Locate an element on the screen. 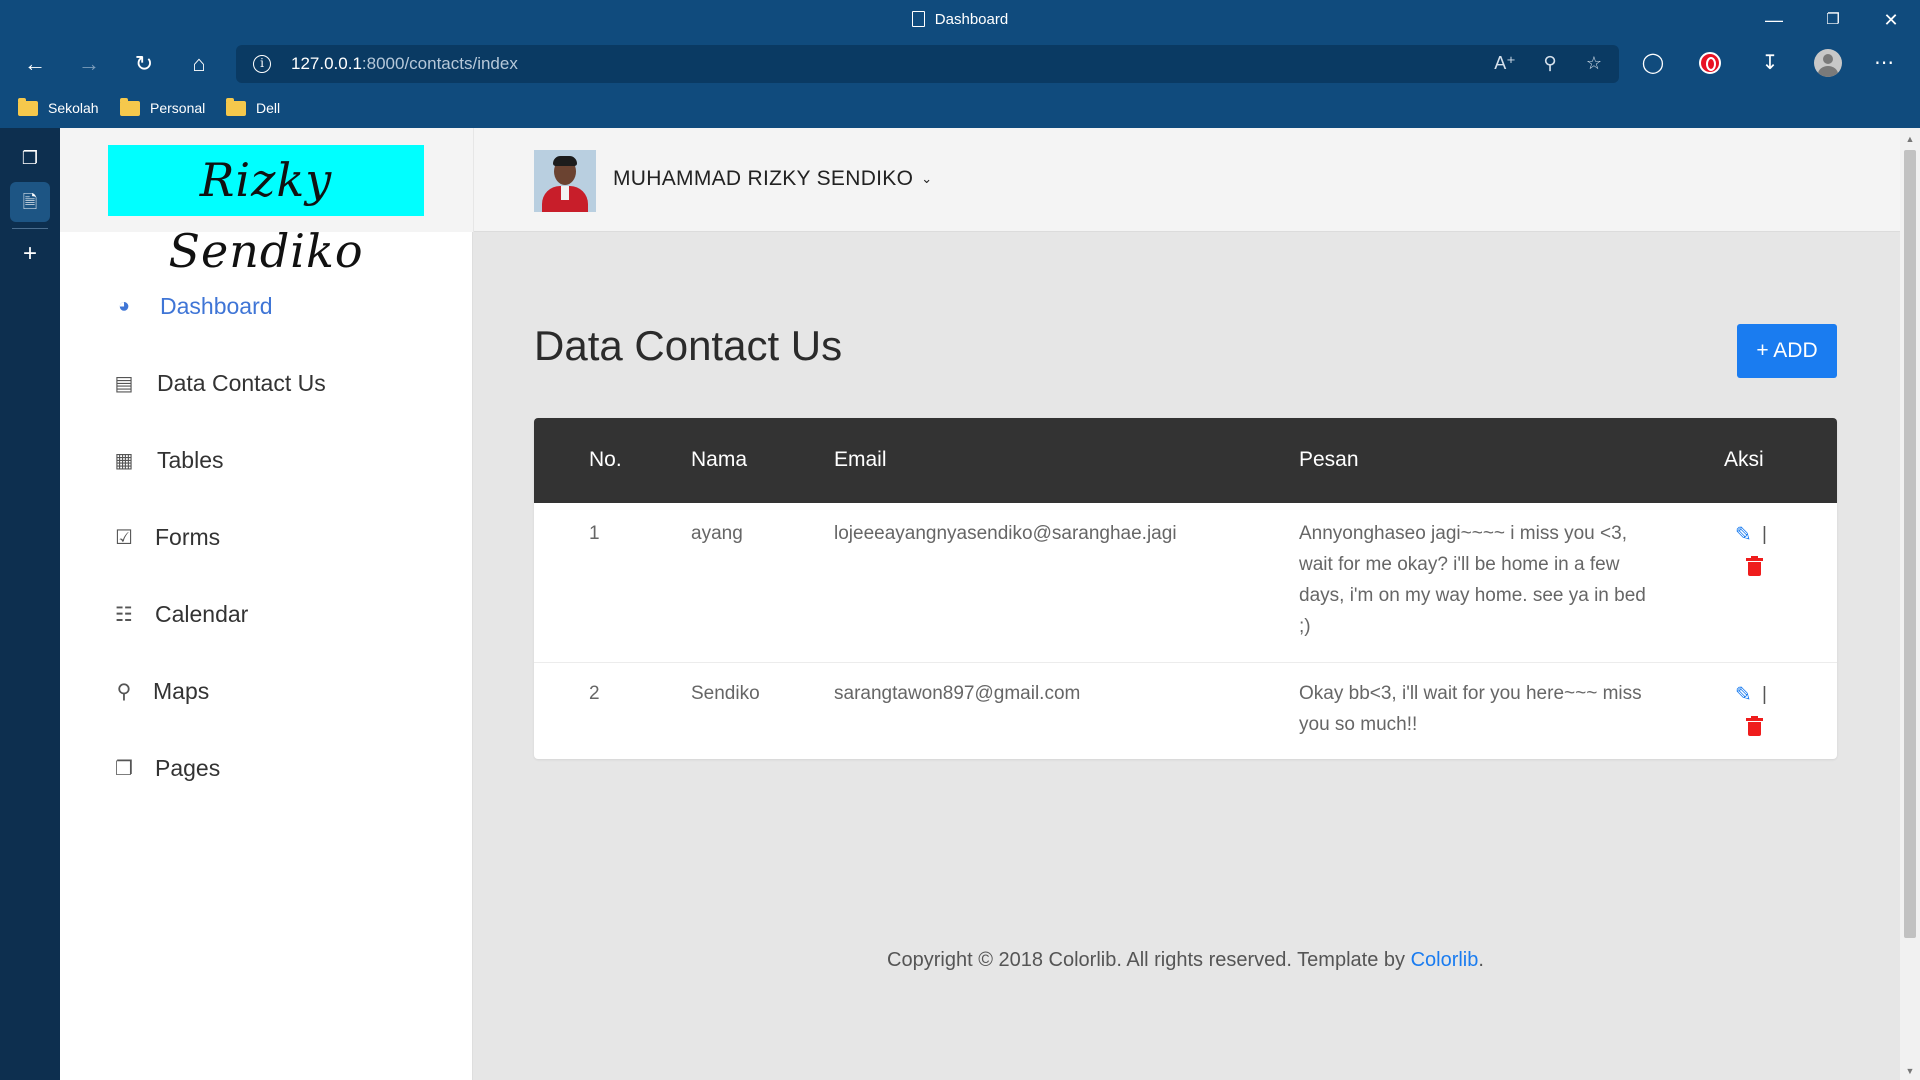 Image resolution: width=1920 pixels, height=1080 pixels. minimize-button: — is located at coordinates (1774, 20).